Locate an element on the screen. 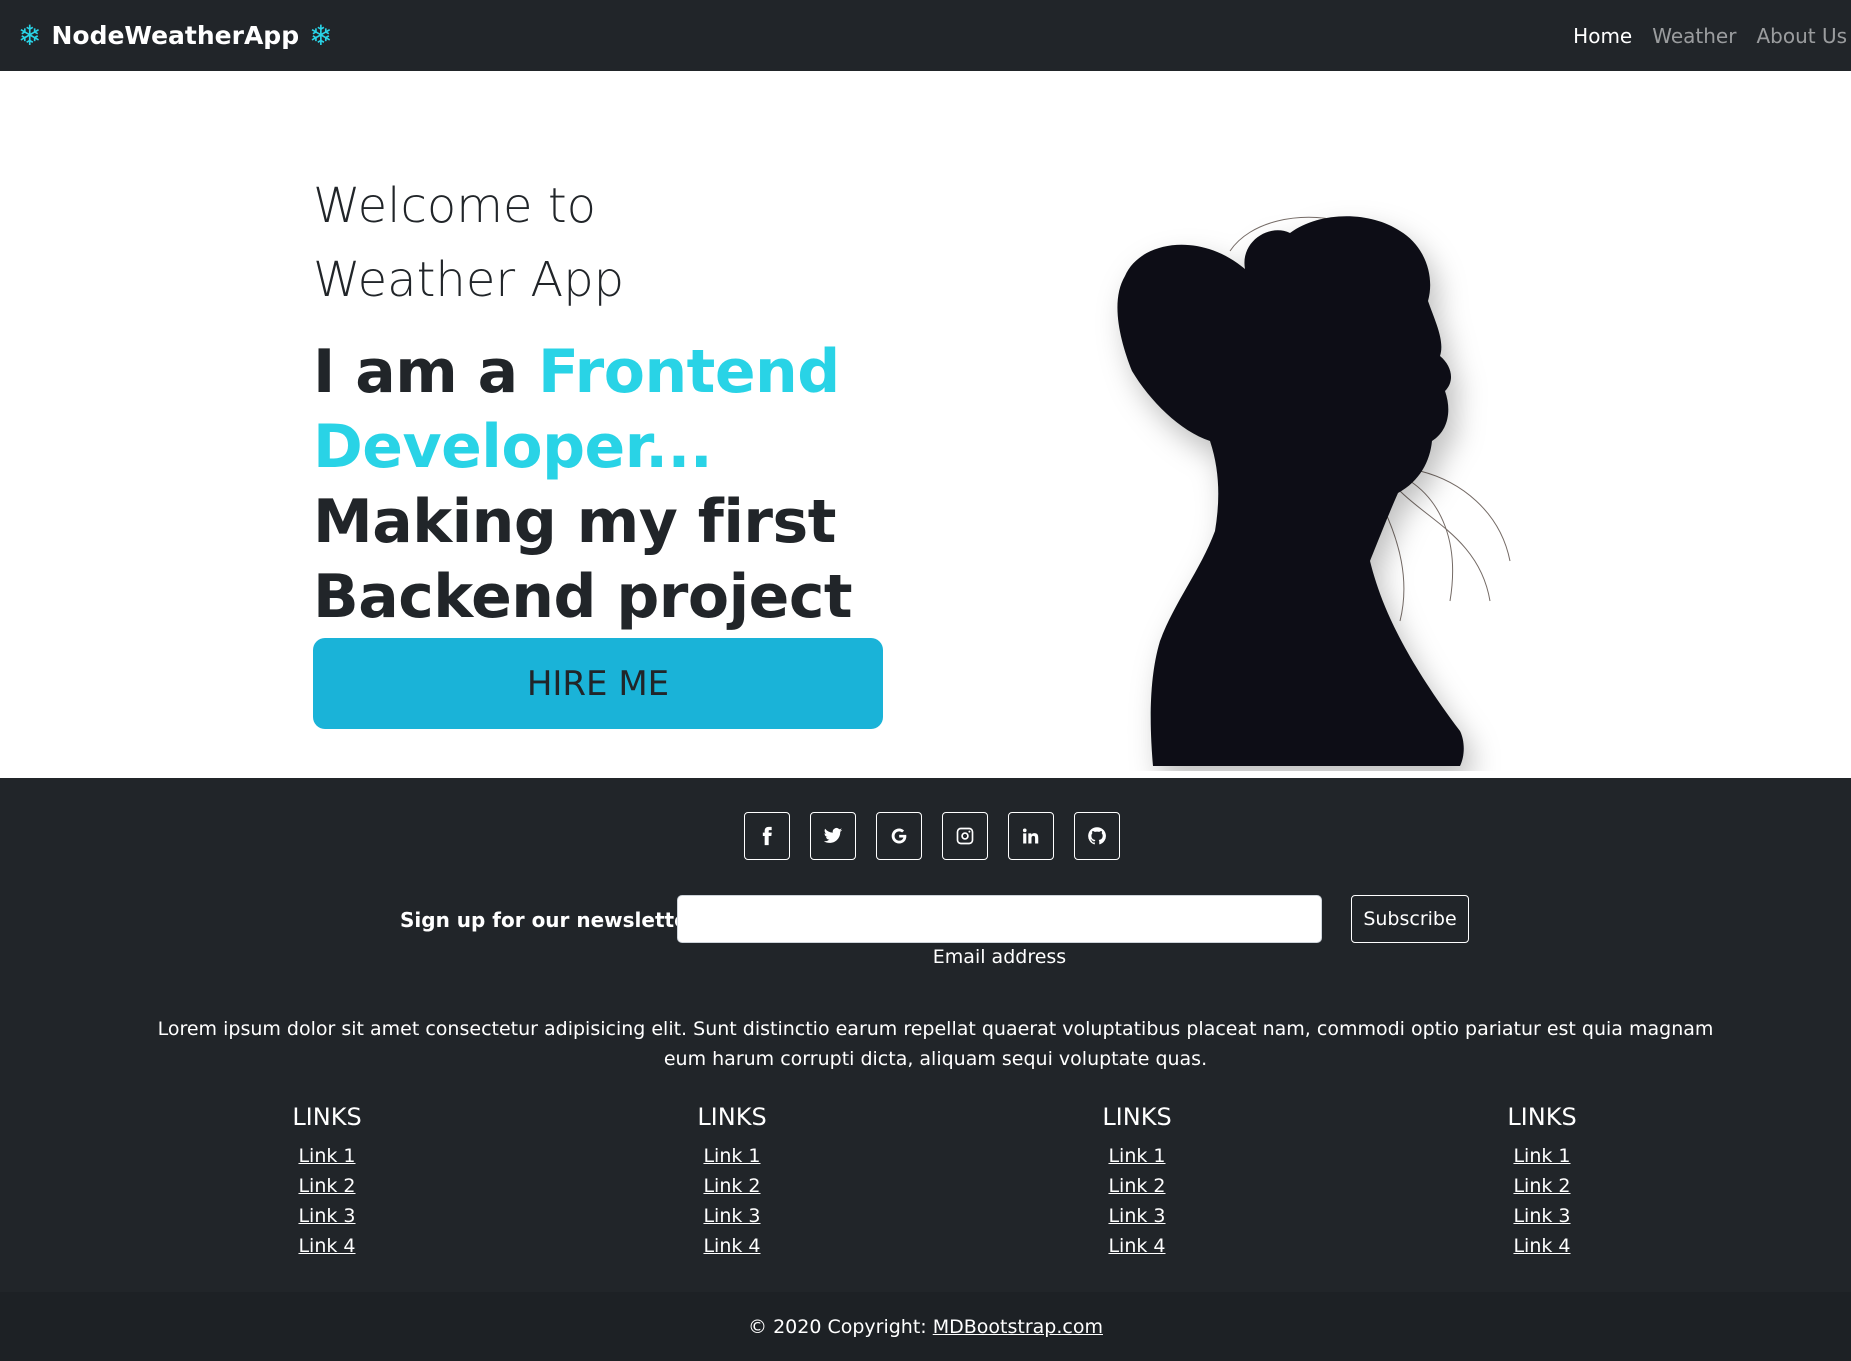 The width and height of the screenshot is (1851, 1361). copyright-text: © 2020 Copyright: is located at coordinates (837, 1326).